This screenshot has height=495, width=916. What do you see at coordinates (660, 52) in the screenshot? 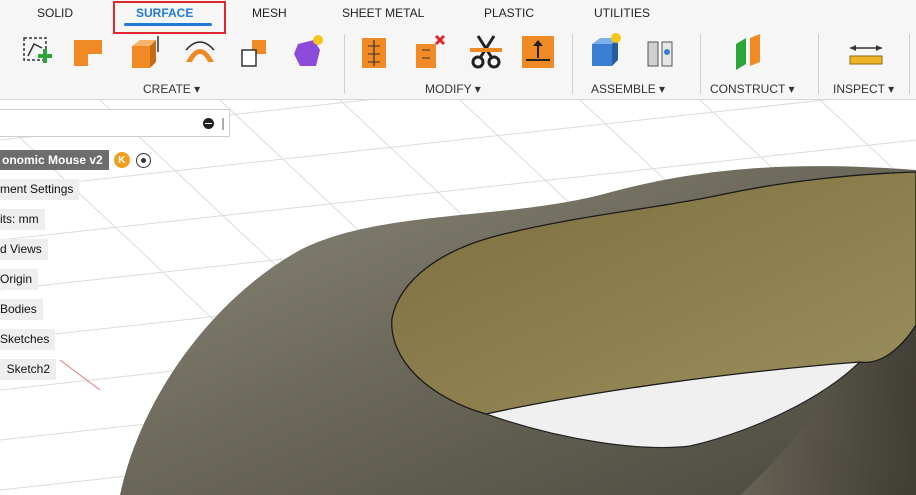
I see `joint-icon` at bounding box center [660, 52].